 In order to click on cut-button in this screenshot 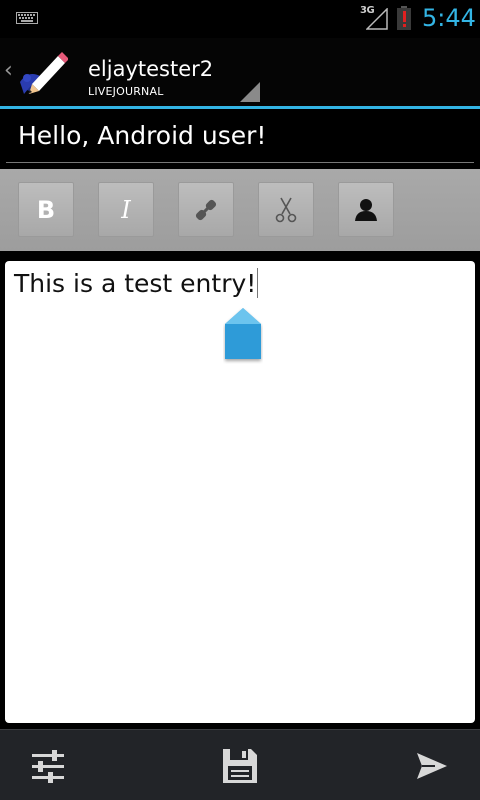, I will do `click(286, 209)`.